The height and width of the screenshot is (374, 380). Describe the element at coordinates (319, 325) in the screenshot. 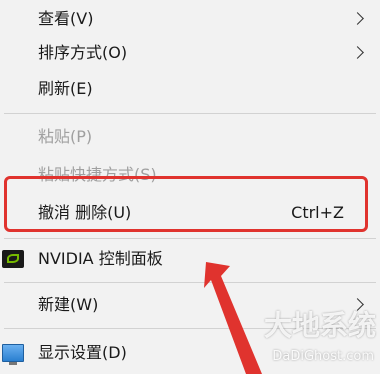

I see `watermark-logo-text: 大地系统` at that location.